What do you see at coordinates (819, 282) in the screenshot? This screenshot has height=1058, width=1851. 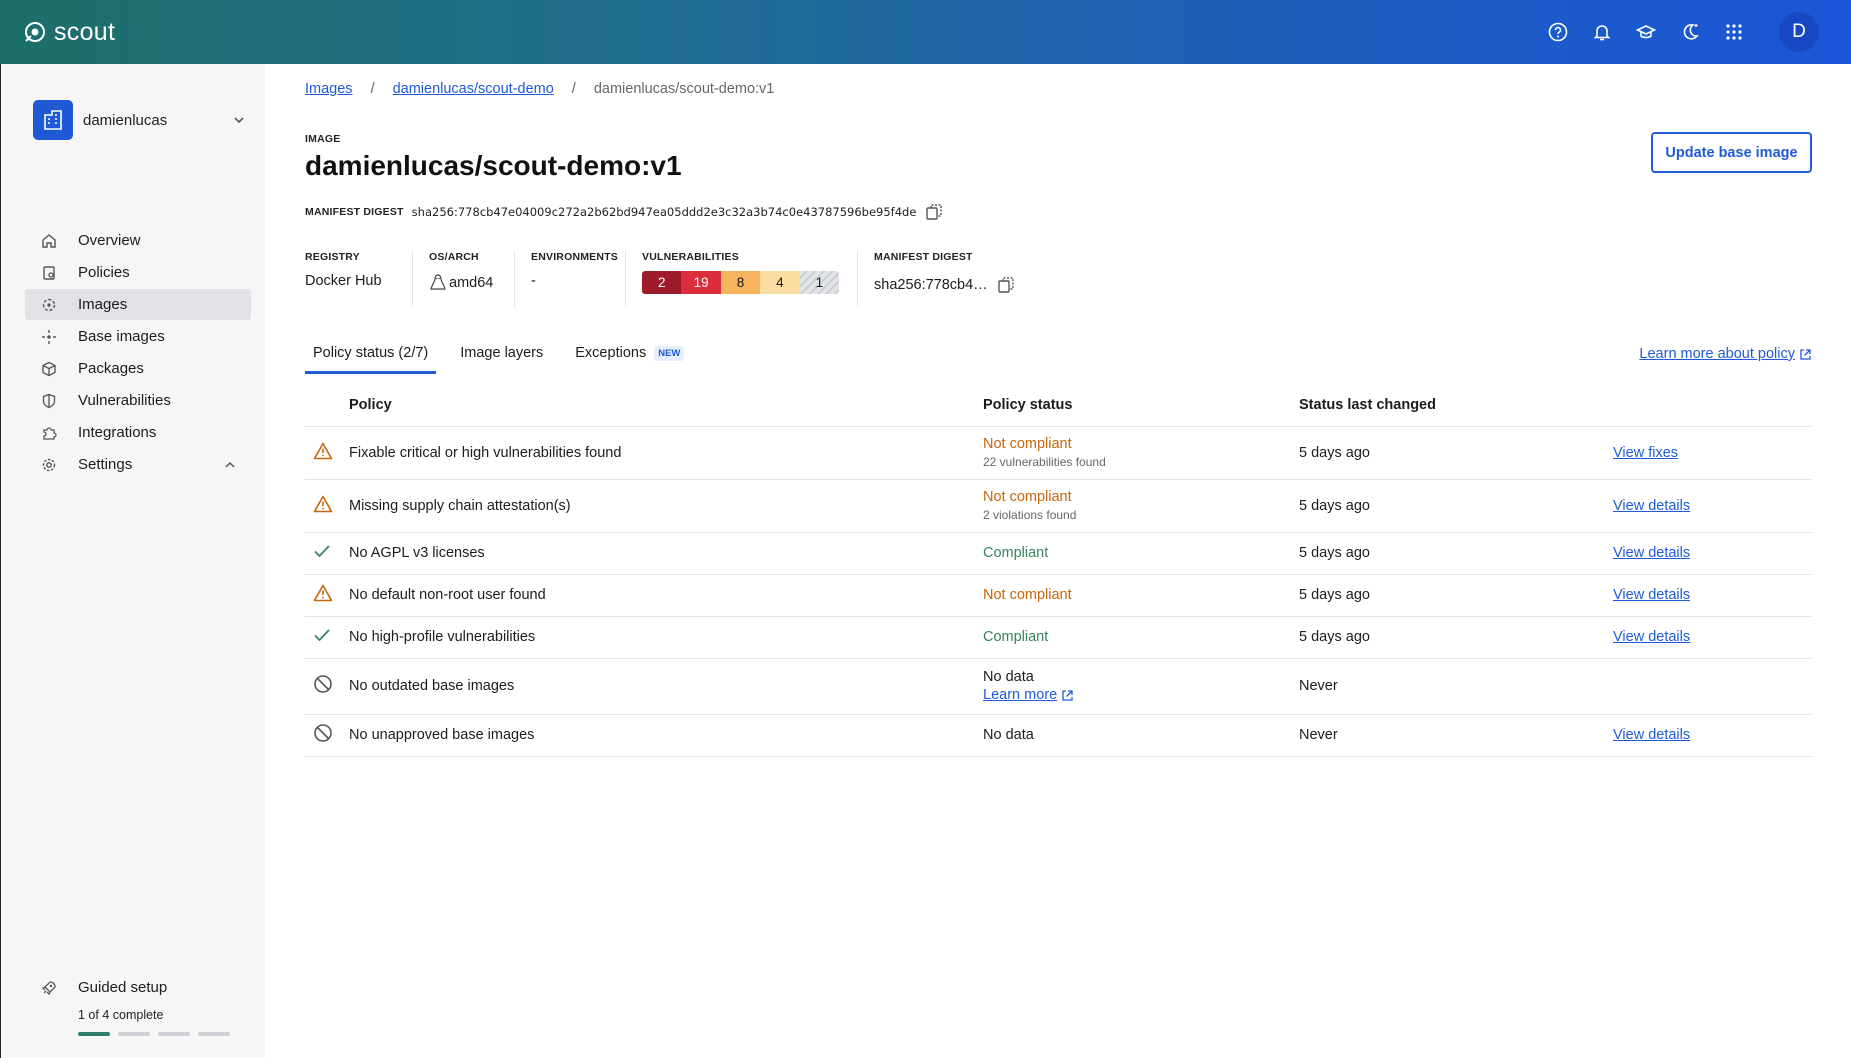 I see `unspecified-count: 1` at bounding box center [819, 282].